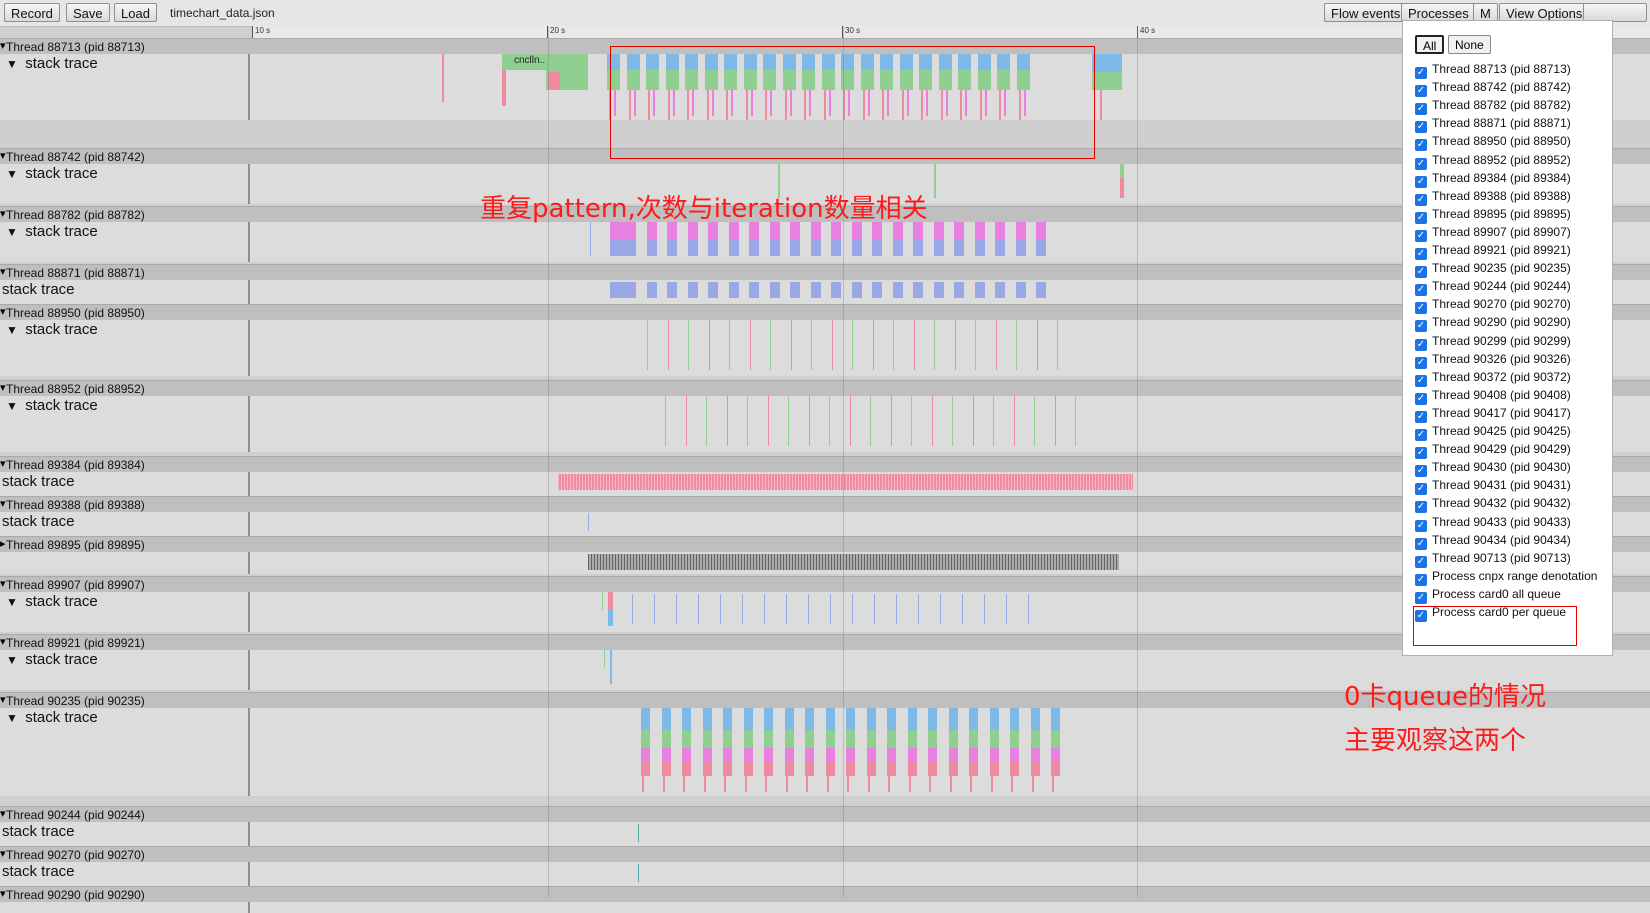  I want to click on record-button: Record, so click(32, 12).